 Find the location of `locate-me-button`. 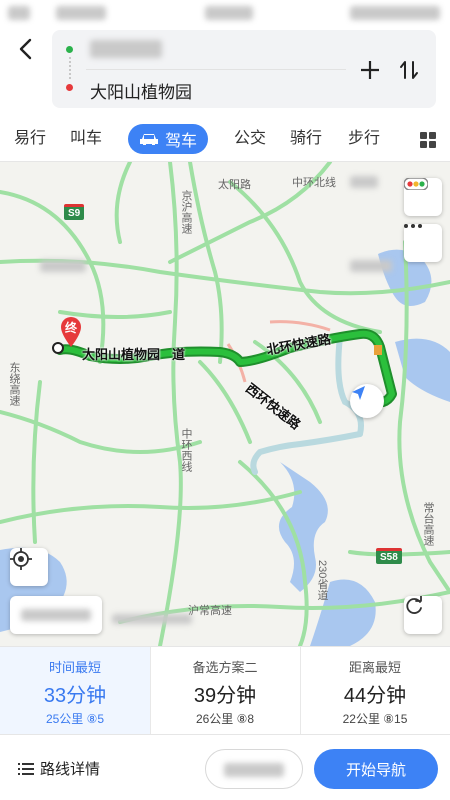

locate-me-button is located at coordinates (29, 567).